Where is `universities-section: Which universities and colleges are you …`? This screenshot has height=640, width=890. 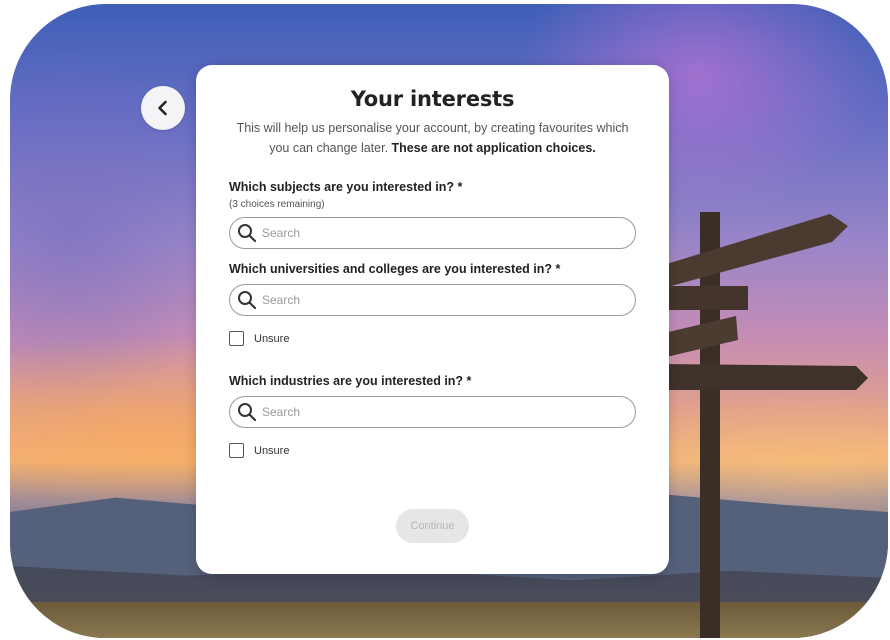 universities-section: Which universities and colleges are you … is located at coordinates (432, 304).